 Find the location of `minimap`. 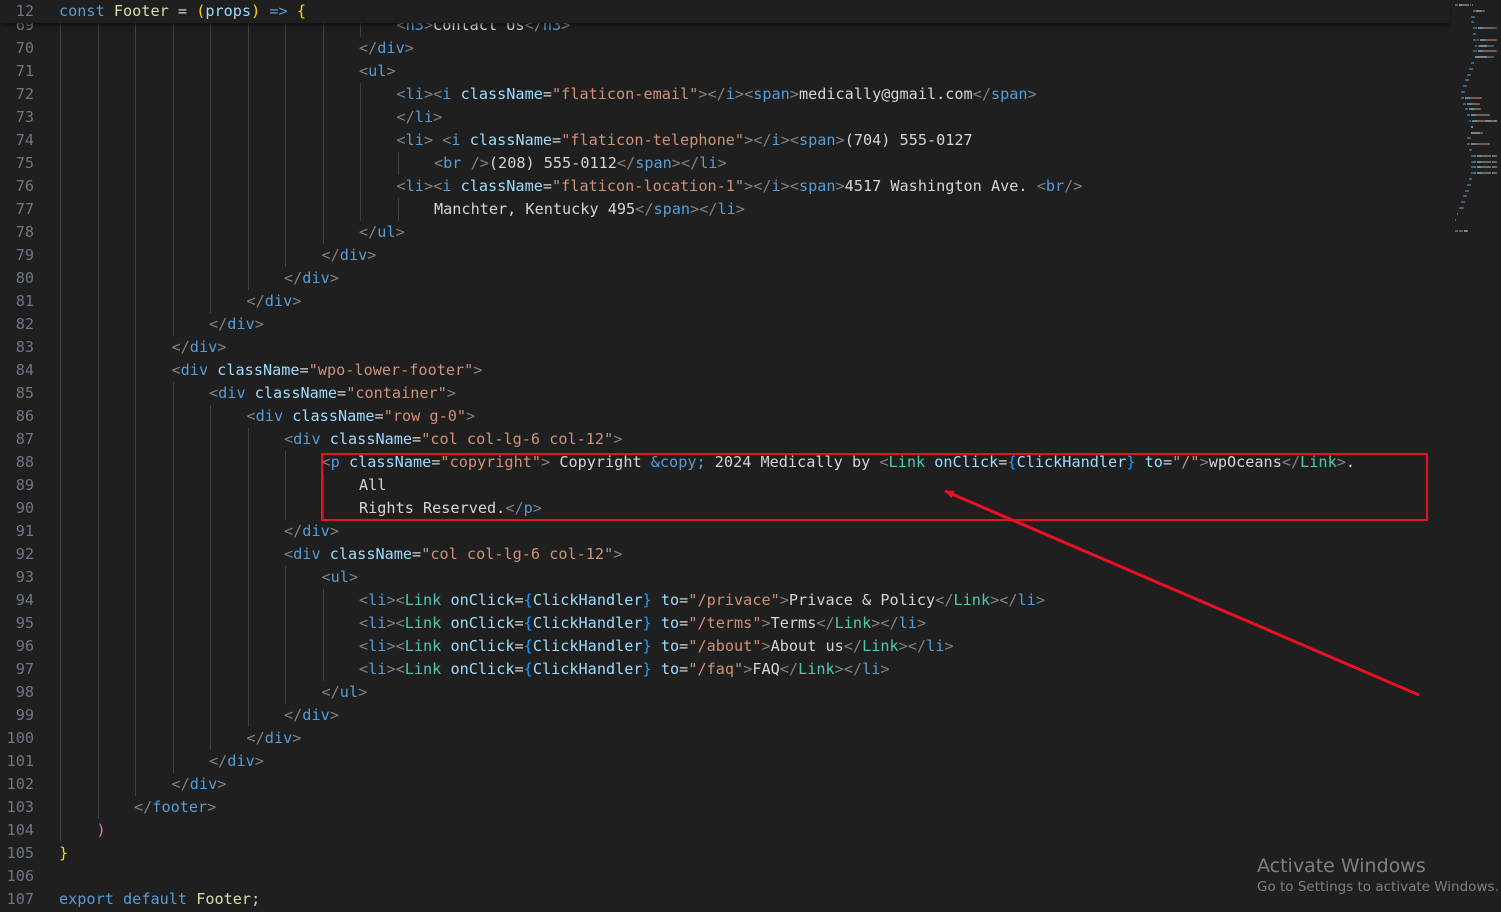

minimap is located at coordinates (1476, 456).